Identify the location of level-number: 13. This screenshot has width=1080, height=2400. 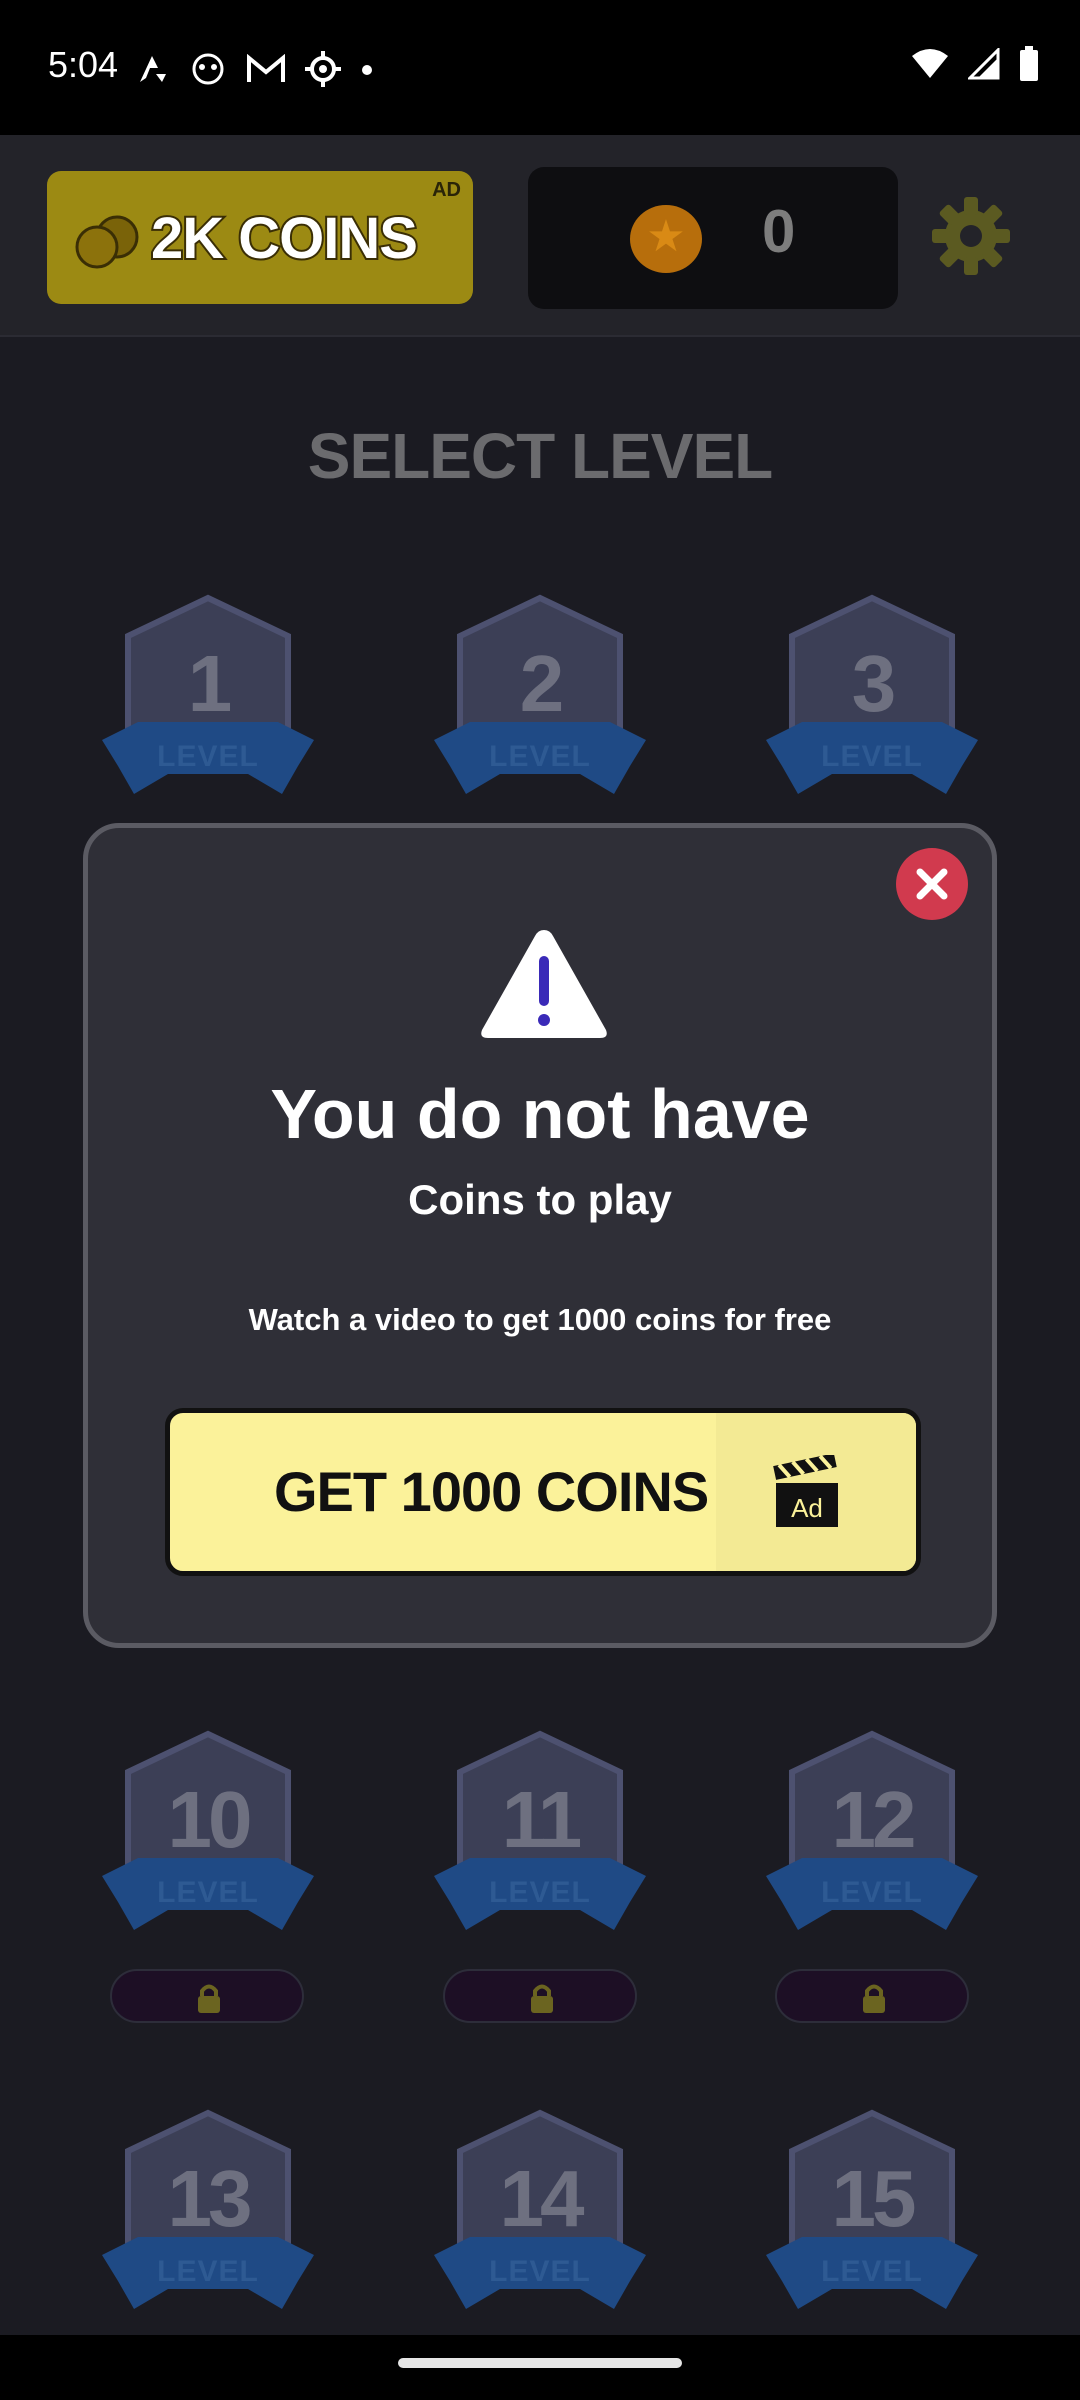
(210, 2198).